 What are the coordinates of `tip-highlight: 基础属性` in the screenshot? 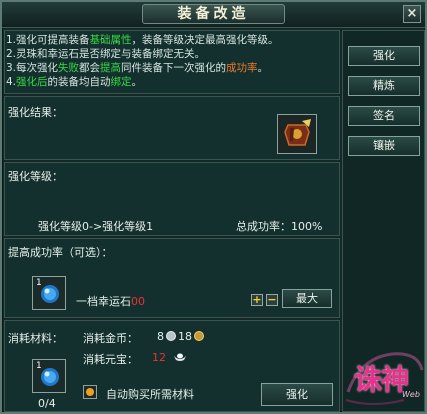 It's located at (110, 40).